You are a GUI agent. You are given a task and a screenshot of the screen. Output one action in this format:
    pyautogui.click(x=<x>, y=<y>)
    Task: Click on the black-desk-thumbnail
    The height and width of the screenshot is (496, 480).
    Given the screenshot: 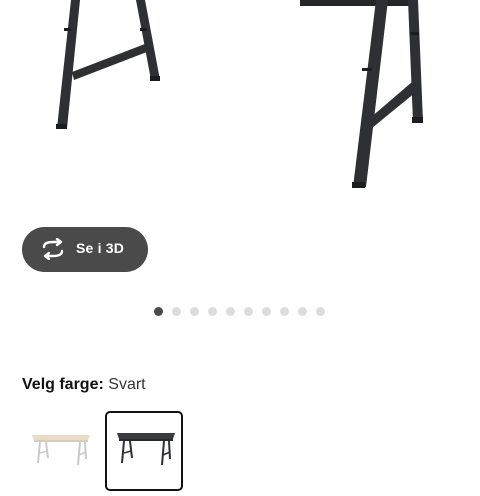 What is the action you would take?
    pyautogui.click(x=146, y=449)
    